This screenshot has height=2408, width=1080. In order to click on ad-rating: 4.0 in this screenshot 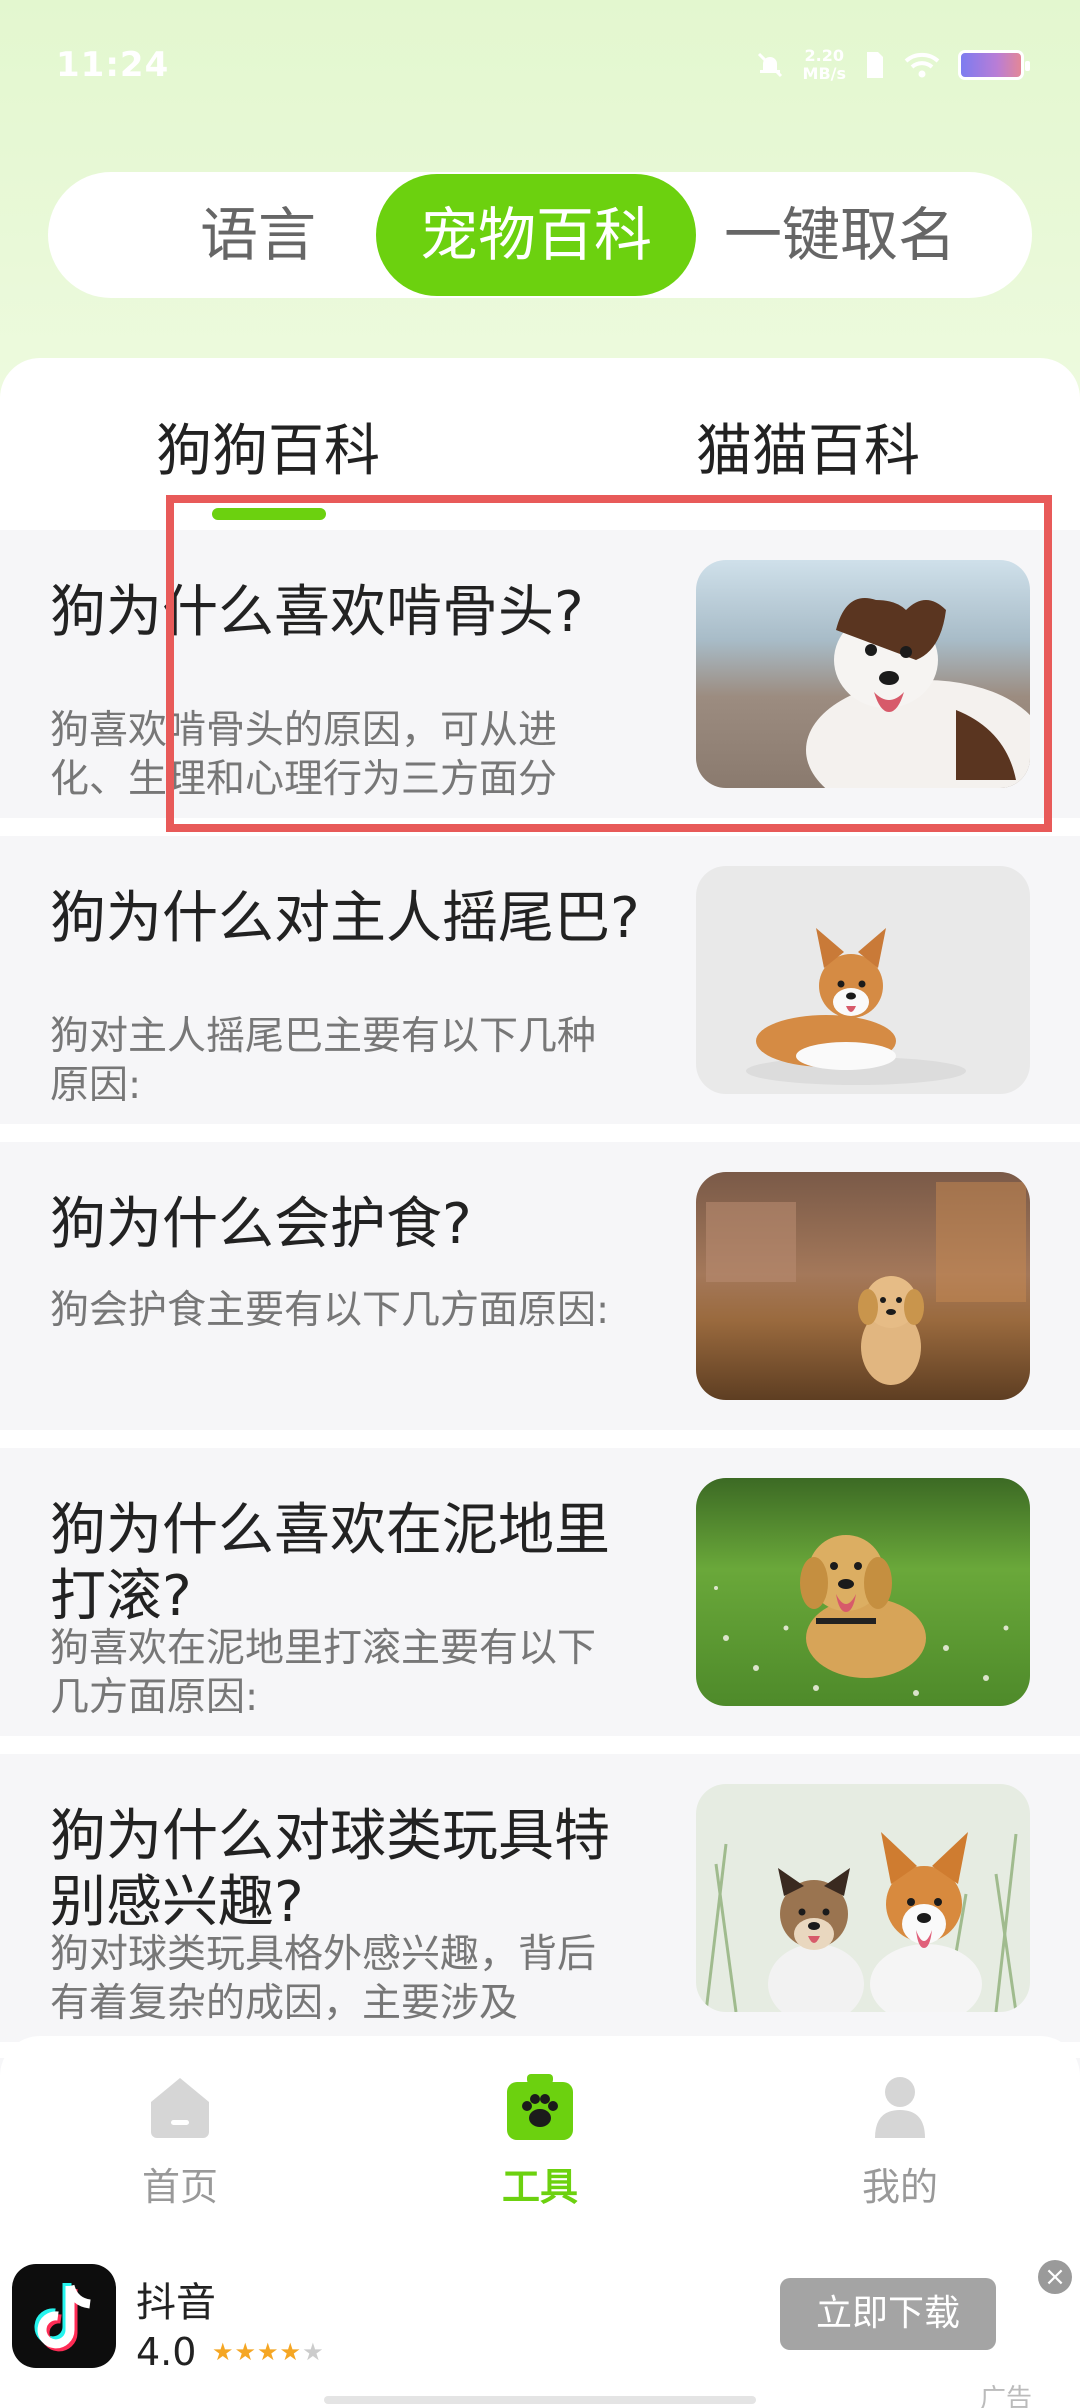, I will do `click(166, 2352)`.